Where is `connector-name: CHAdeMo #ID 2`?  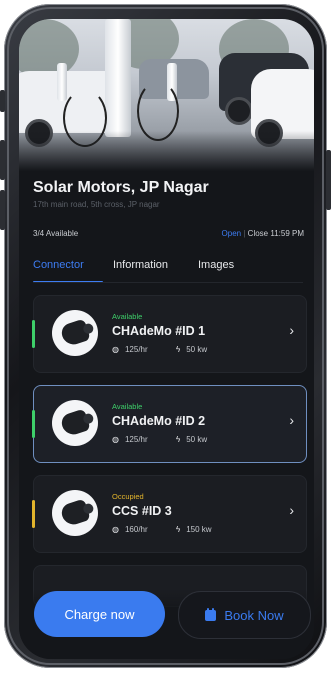
connector-name: CHAdeMo #ID 2 is located at coordinates (159, 421).